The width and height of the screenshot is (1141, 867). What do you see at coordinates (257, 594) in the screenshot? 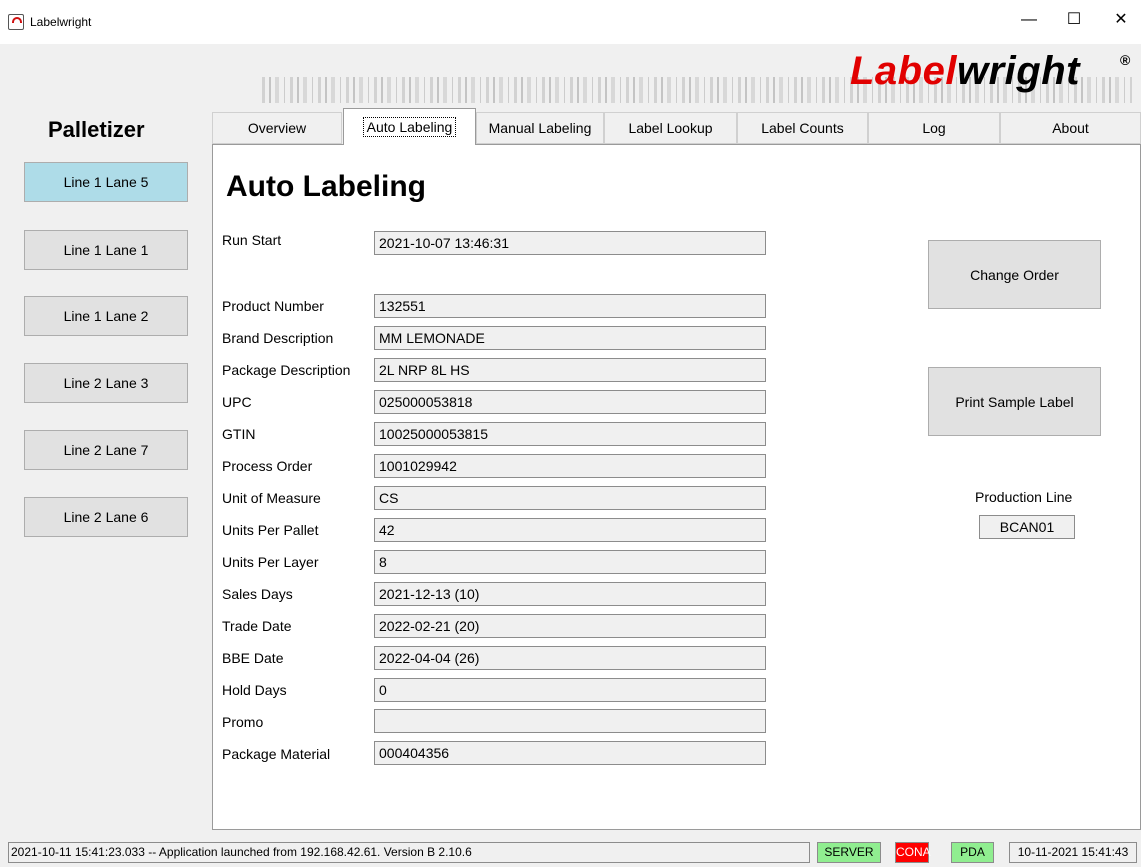
I see `sales-days-label: Sales Days` at bounding box center [257, 594].